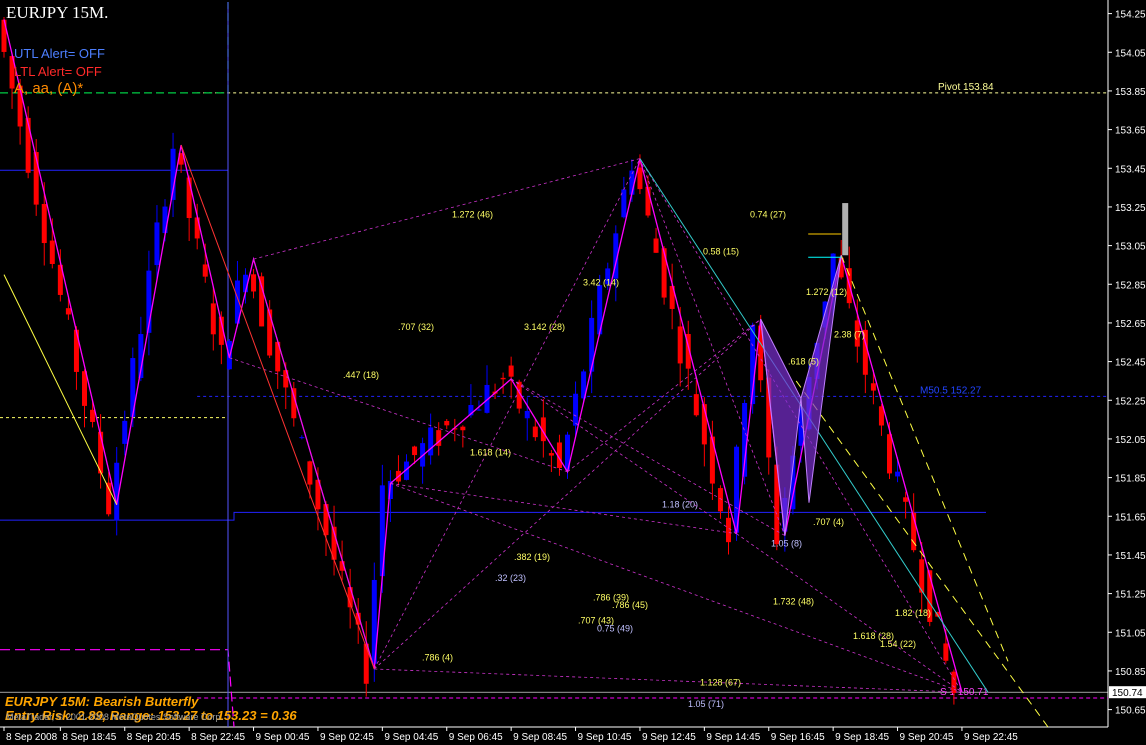 This screenshot has height=745, width=1146. Describe the element at coordinates (1130, 363) in the screenshot. I see `y-tick-label: 152.45` at that location.